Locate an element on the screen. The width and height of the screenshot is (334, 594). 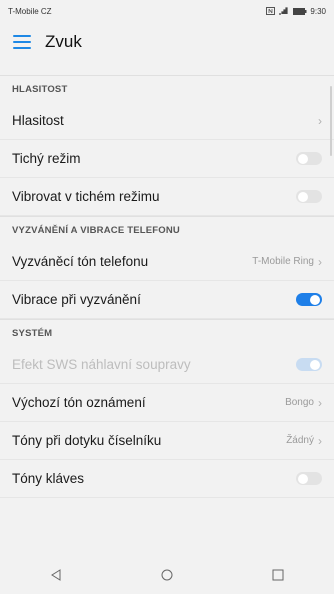
setting-value: T-Mobile Ring is located at coordinates (283, 261).